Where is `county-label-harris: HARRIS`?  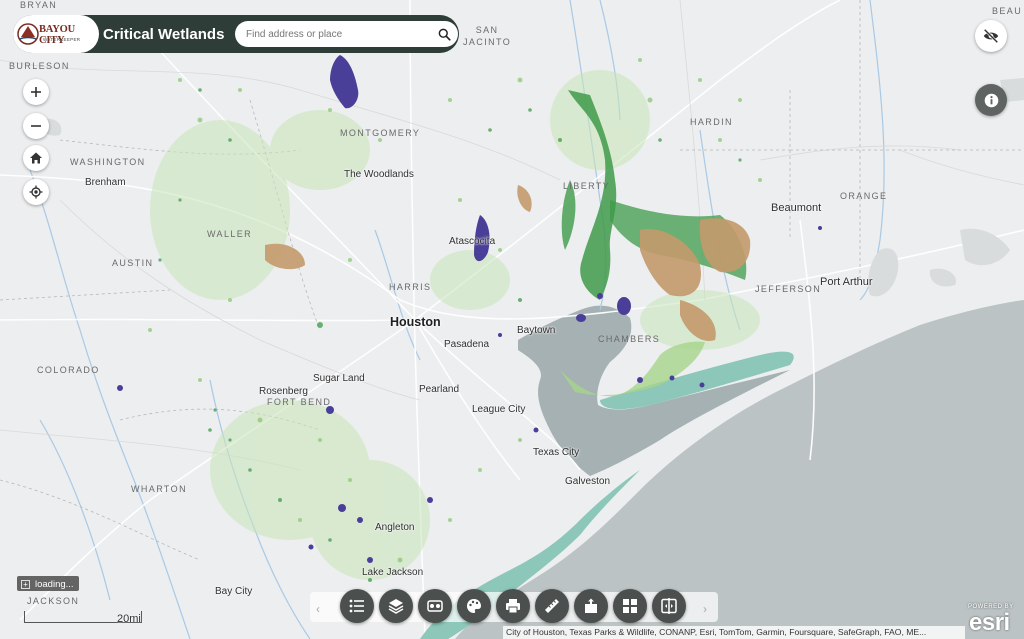
county-label-harris: HARRIS is located at coordinates (410, 287).